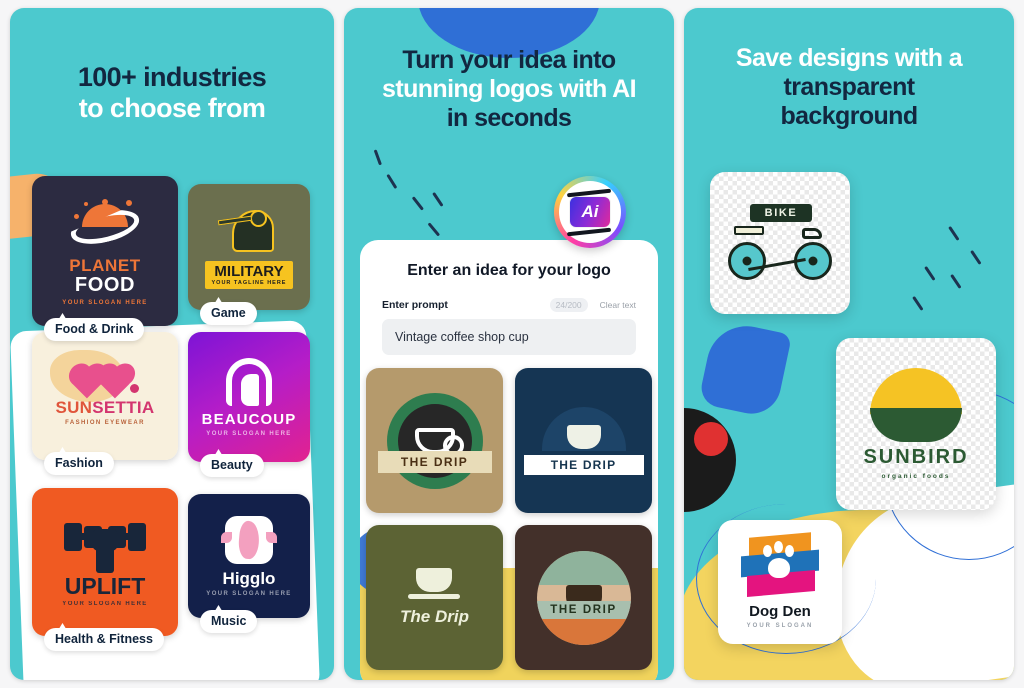  Describe the element at coordinates (79, 463) in the screenshot. I see `industry-tag-fashion: Fashion` at that location.